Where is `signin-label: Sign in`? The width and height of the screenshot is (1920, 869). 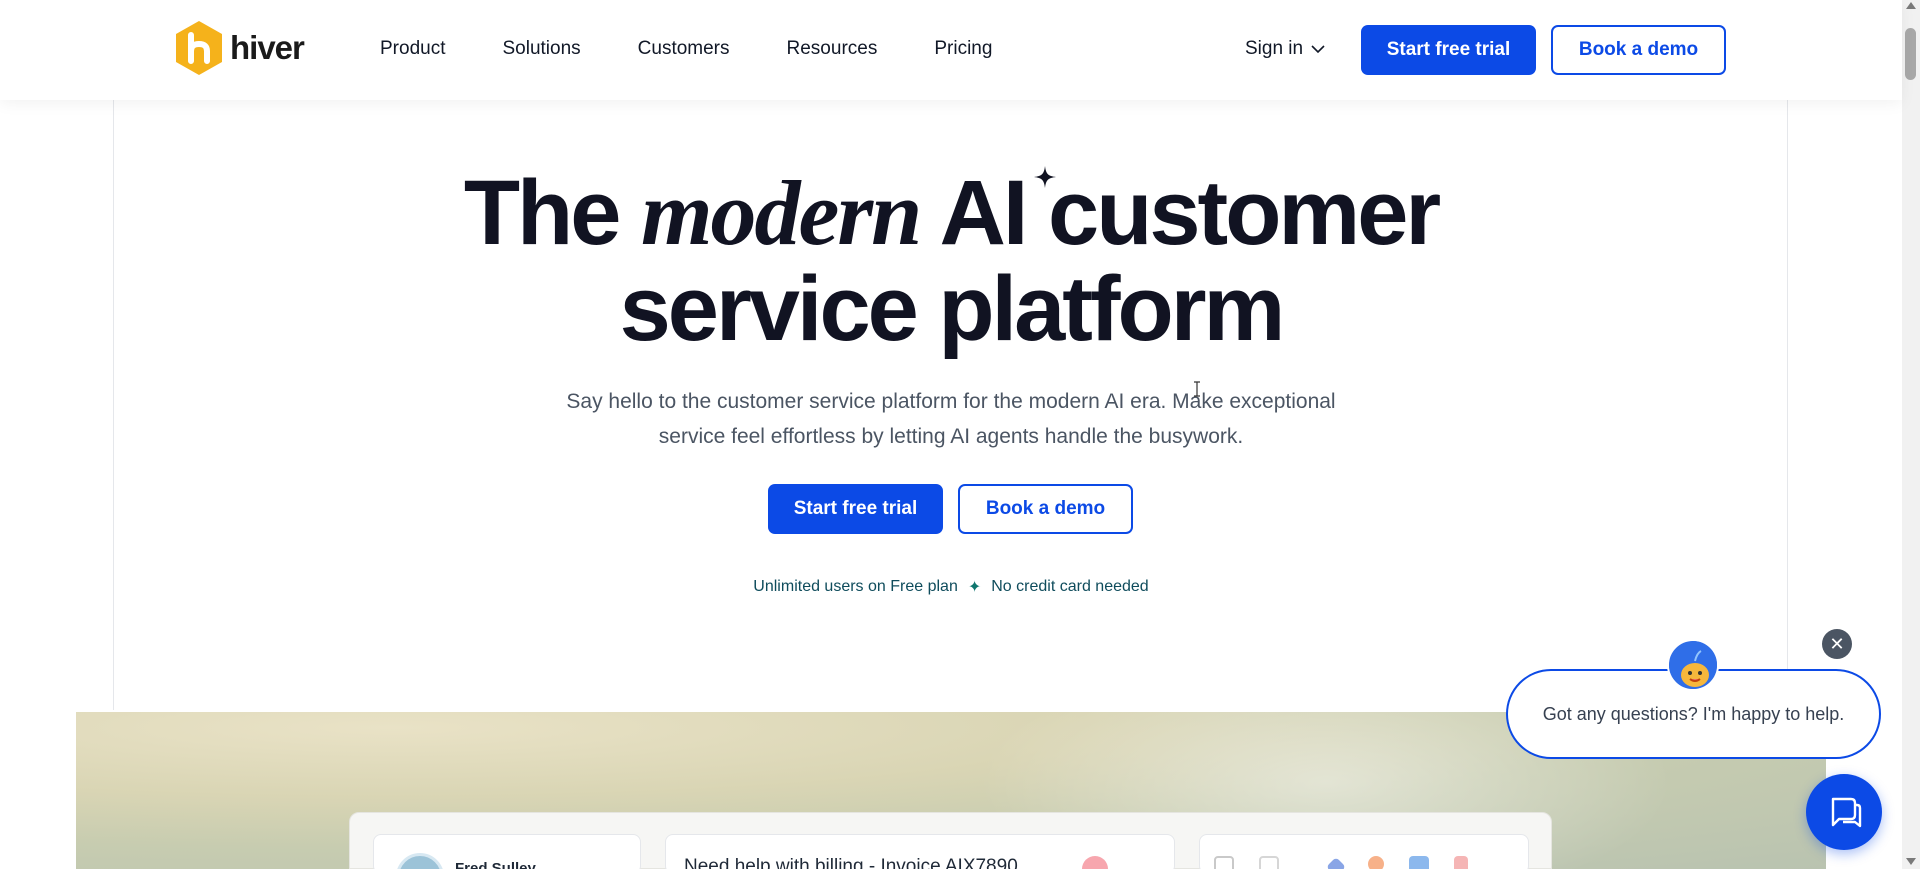 signin-label: Sign in is located at coordinates (1274, 48).